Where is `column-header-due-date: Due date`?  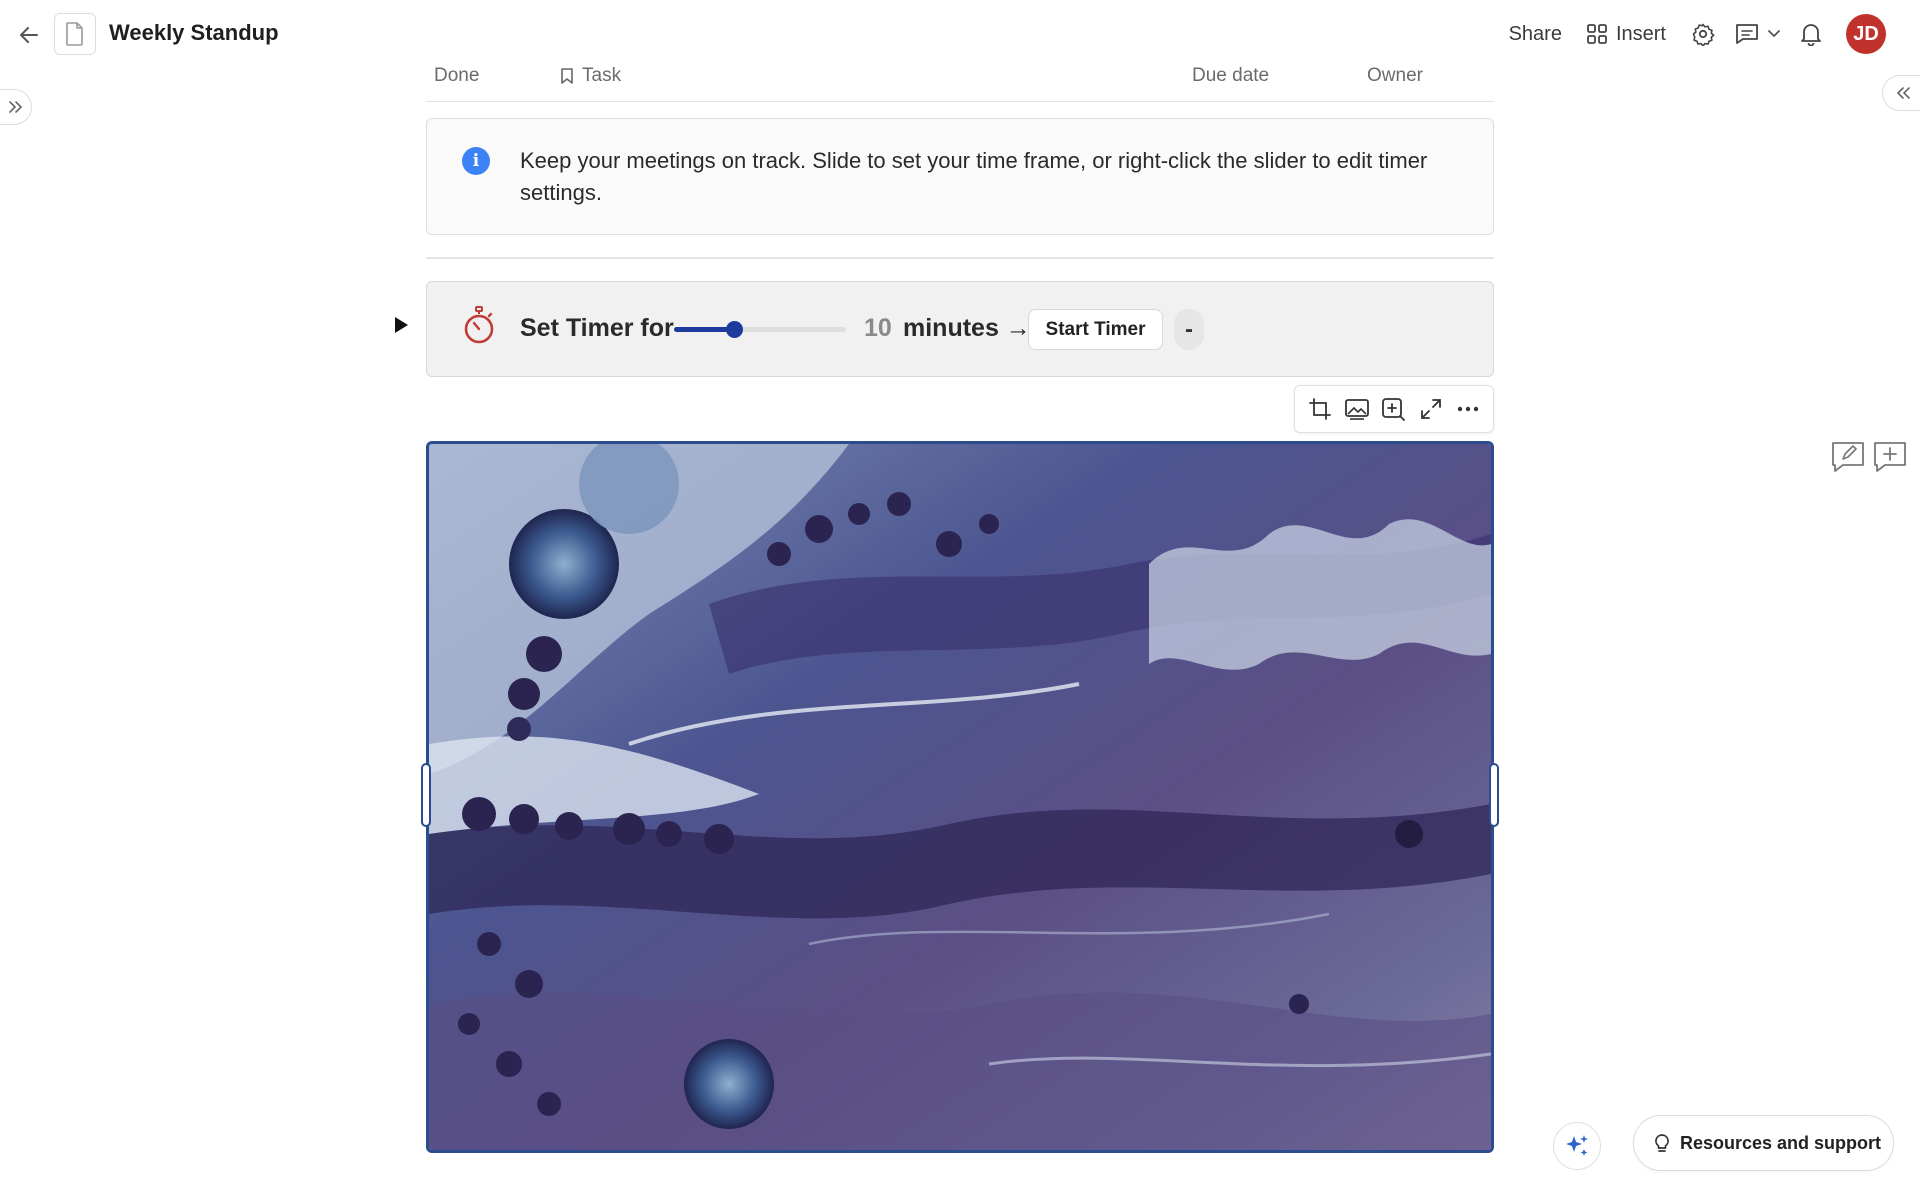
column-header-due-date: Due date is located at coordinates (1230, 76).